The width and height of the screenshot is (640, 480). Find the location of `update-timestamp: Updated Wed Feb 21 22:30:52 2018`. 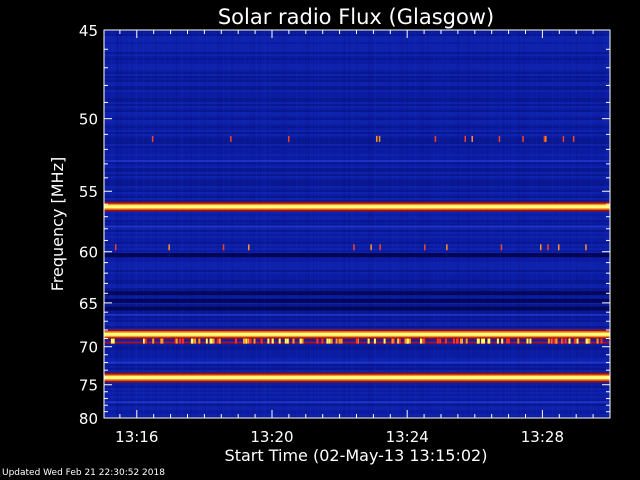

update-timestamp: Updated Wed Feb 21 22:30:52 2018 is located at coordinates (83, 473).